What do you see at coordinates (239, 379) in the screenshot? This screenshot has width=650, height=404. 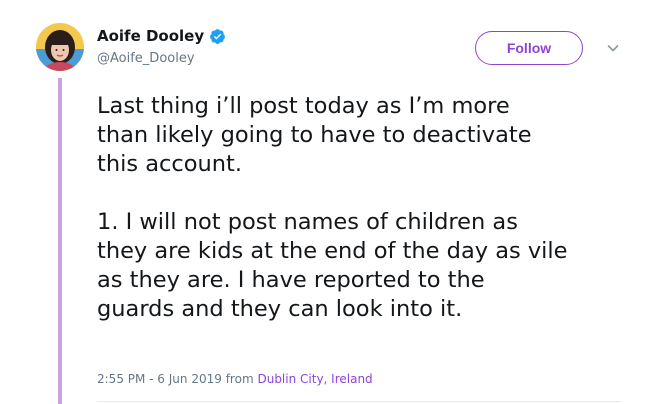 I see `from-label: from` at bounding box center [239, 379].